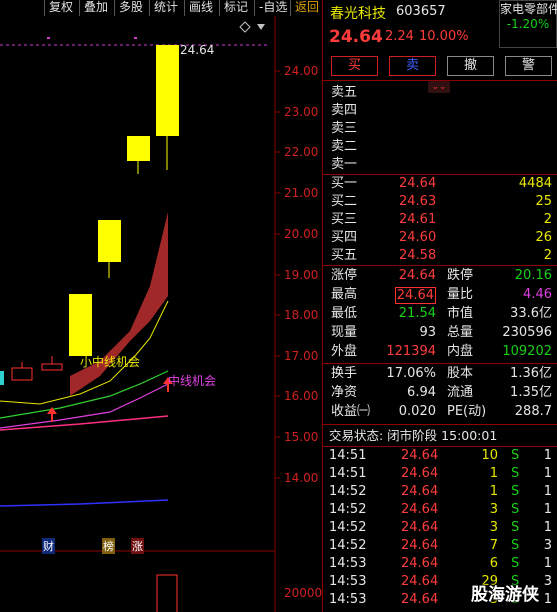 The width and height of the screenshot is (557, 612). I want to click on order-book-row: 卖一, so click(344, 164).